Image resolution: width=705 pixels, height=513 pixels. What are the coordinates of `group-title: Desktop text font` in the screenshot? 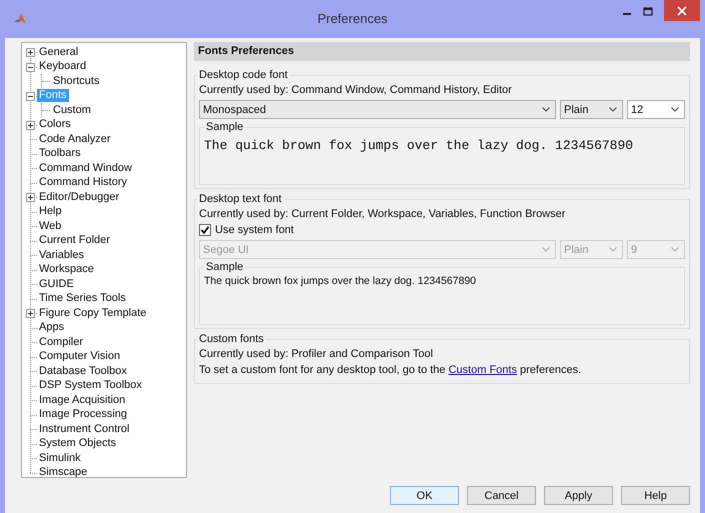 It's located at (240, 199).